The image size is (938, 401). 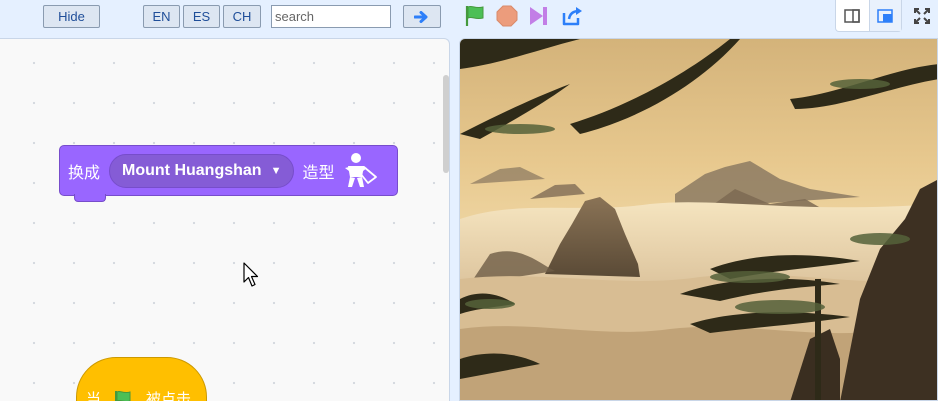 I want to click on costume-dropdown-value: Mount Huangshan, so click(x=192, y=170).